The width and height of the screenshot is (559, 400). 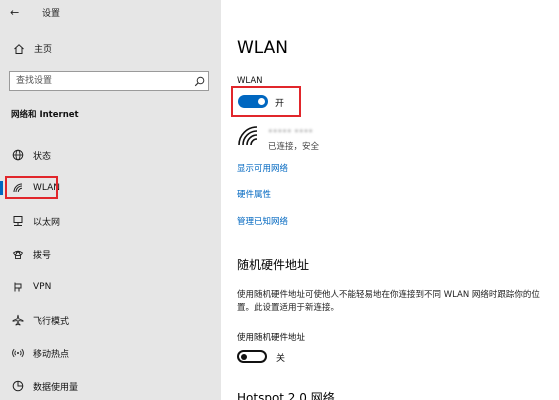 I want to click on sidebar-item-status: 状态, so click(x=110, y=155).